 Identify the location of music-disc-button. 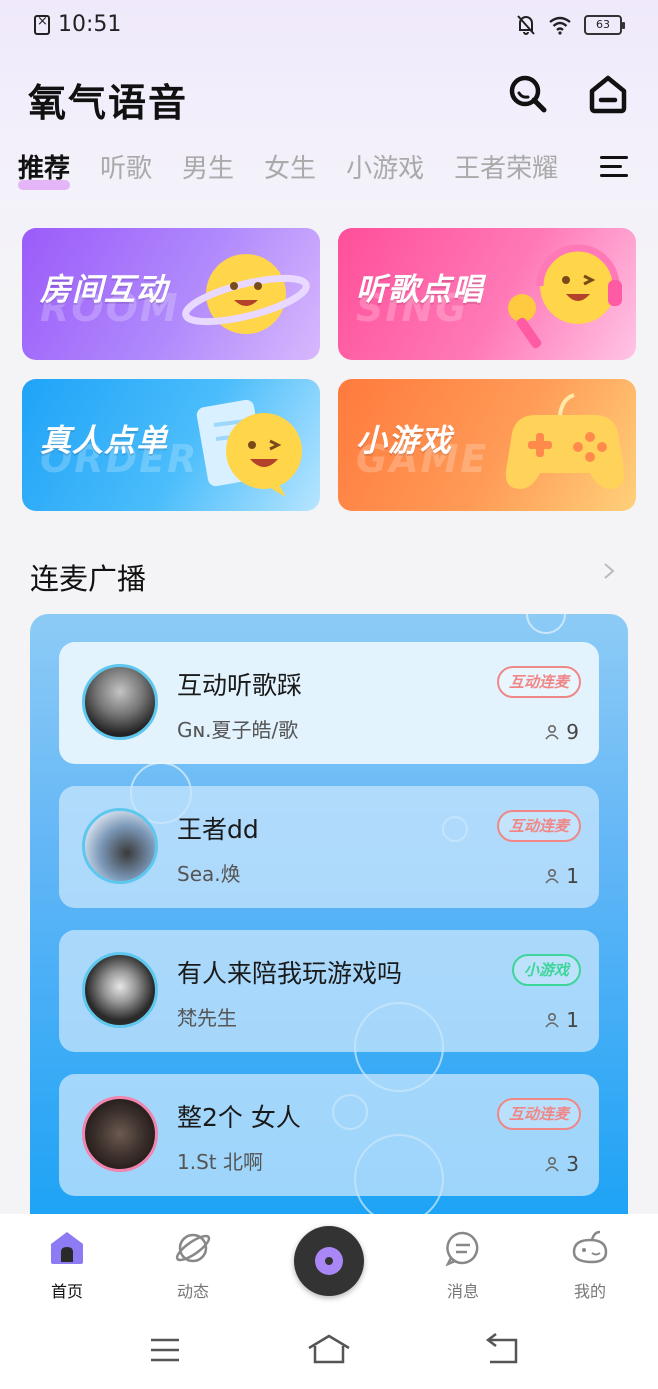
(329, 1261).